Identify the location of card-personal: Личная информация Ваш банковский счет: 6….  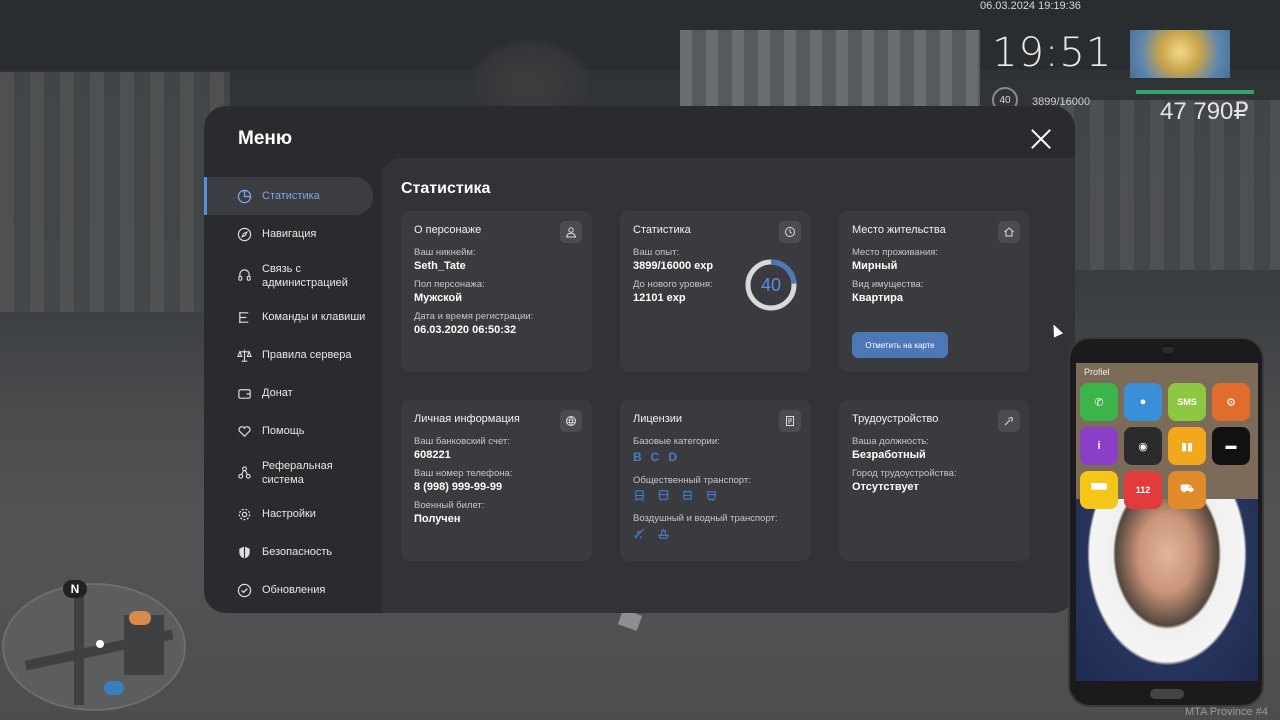
(496, 480).